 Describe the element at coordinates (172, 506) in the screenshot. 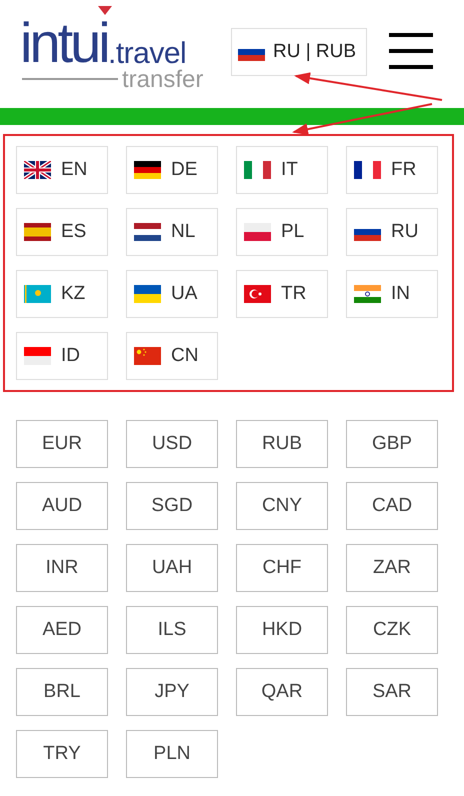

I see `currency-option: SGD` at that location.